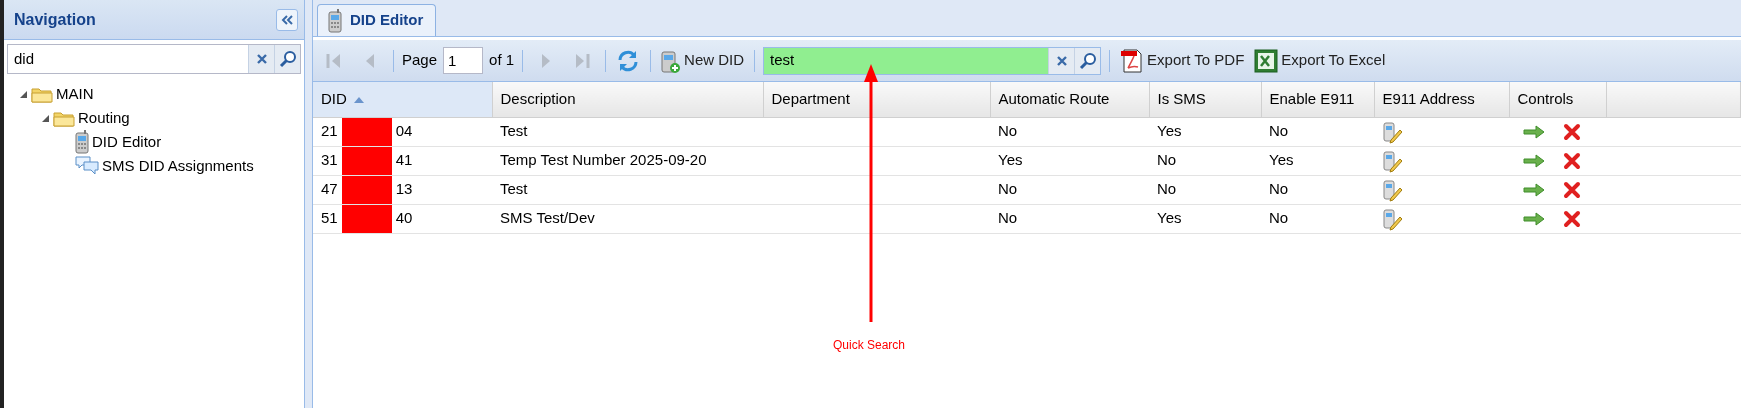  I want to click on tree-item: DID Editor, so click(127, 142).